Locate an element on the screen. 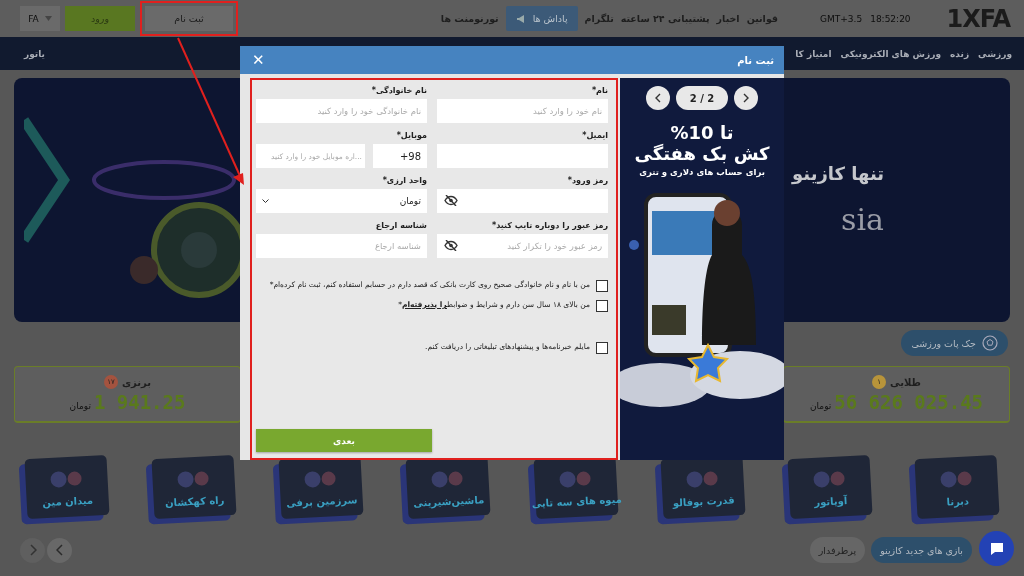 Image resolution: width=1024 pixels, height=576 pixels. currency-select: تومان is located at coordinates (341, 201).